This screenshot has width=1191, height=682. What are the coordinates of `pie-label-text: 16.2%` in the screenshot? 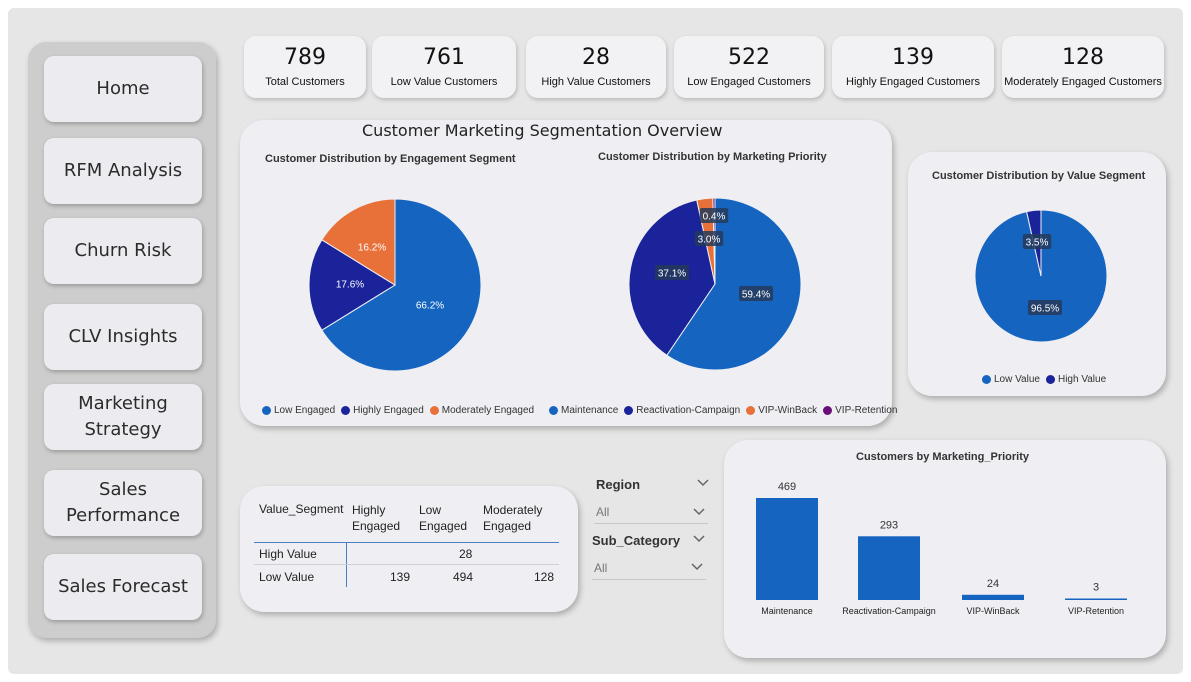 It's located at (372, 248).